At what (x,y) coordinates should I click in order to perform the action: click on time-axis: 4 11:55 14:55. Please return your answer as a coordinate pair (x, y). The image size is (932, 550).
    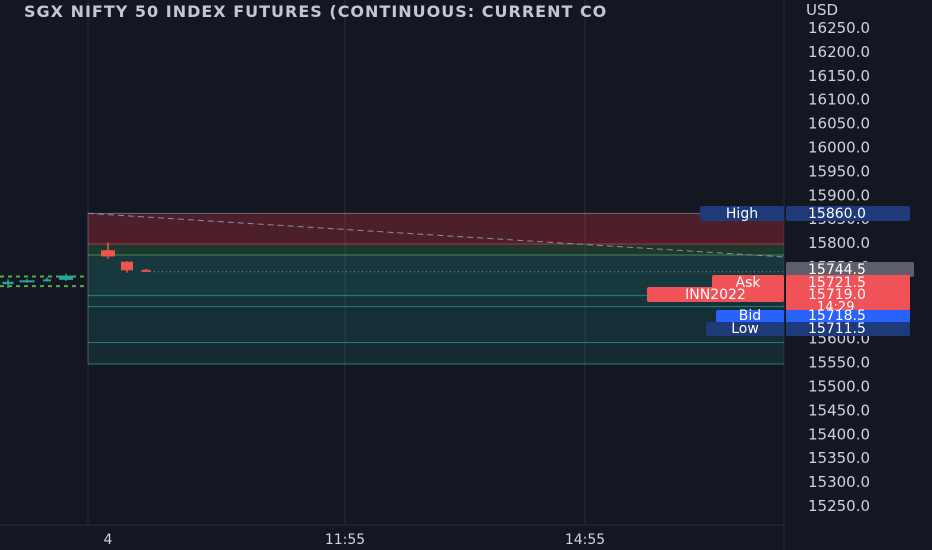
    Looking at the image, I should click on (355, 540).